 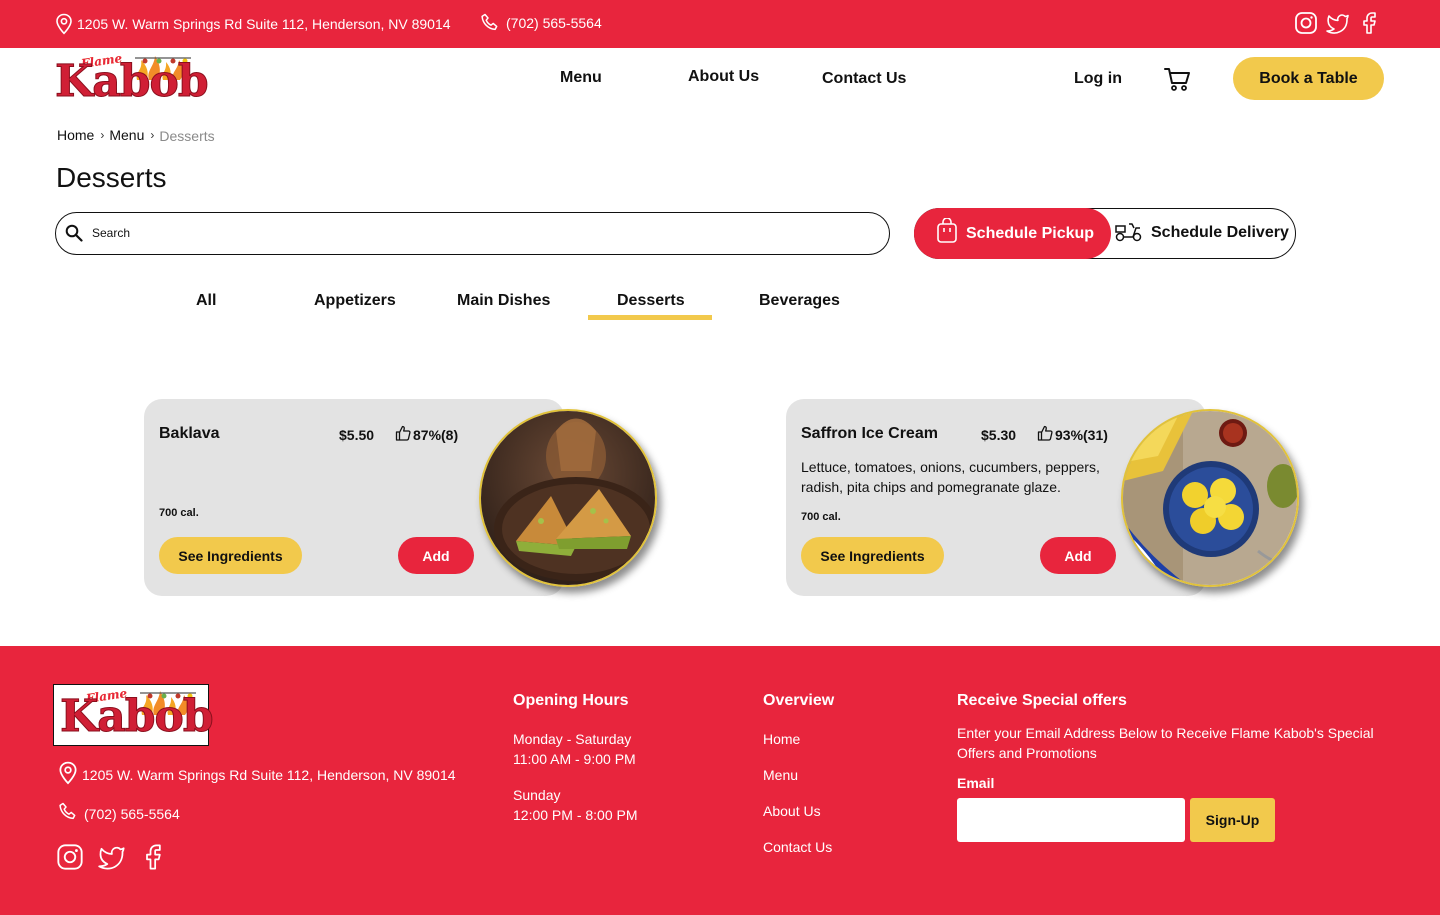 I want to click on footer-social-links, so click(x=112, y=859).